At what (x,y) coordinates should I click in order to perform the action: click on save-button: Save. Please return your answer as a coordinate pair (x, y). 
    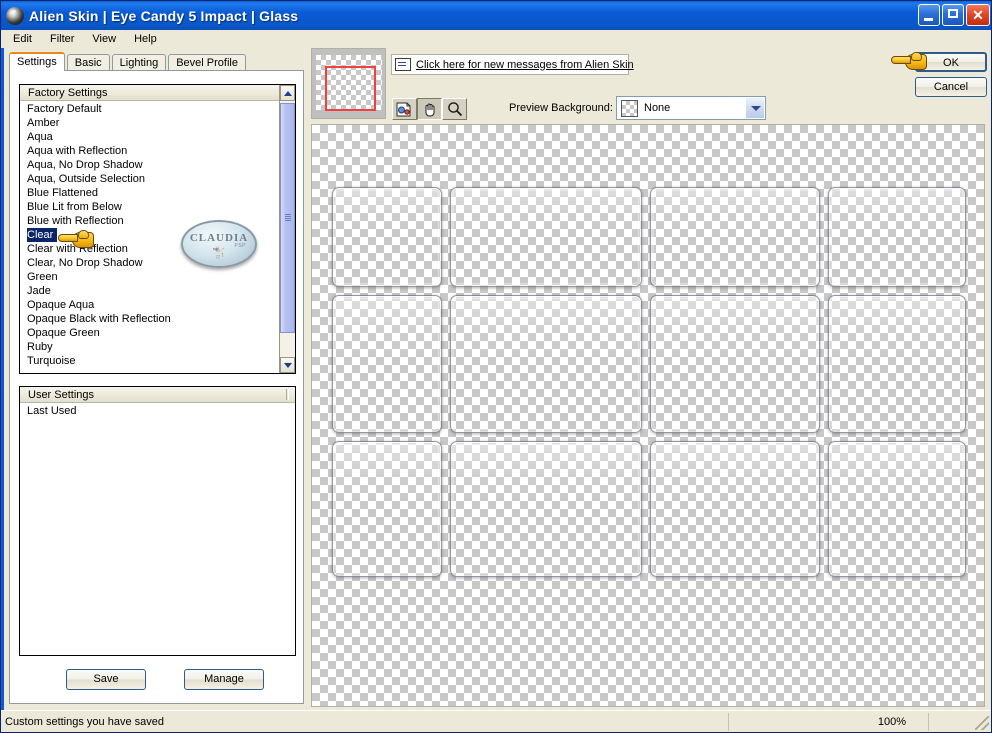
    Looking at the image, I should click on (106, 679).